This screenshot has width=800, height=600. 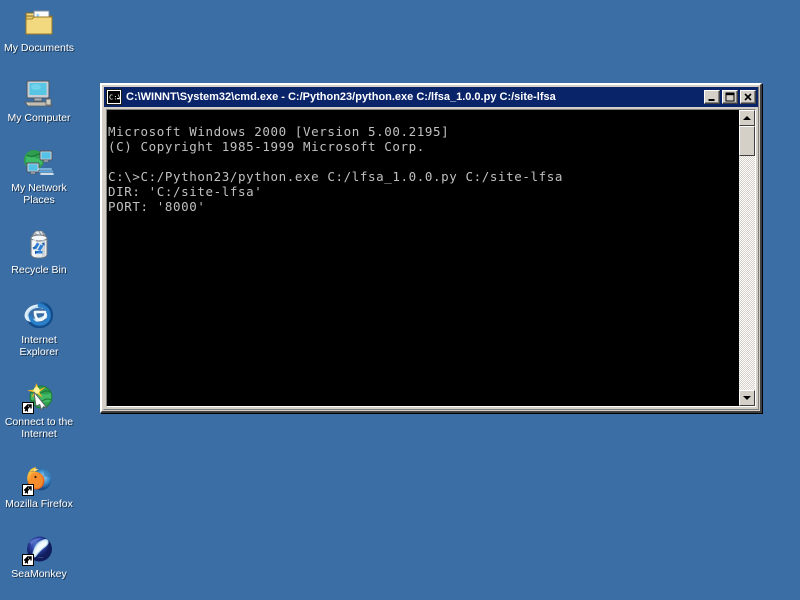 What do you see at coordinates (39, 118) in the screenshot?
I see `desktop-icon-label: My Computer` at bounding box center [39, 118].